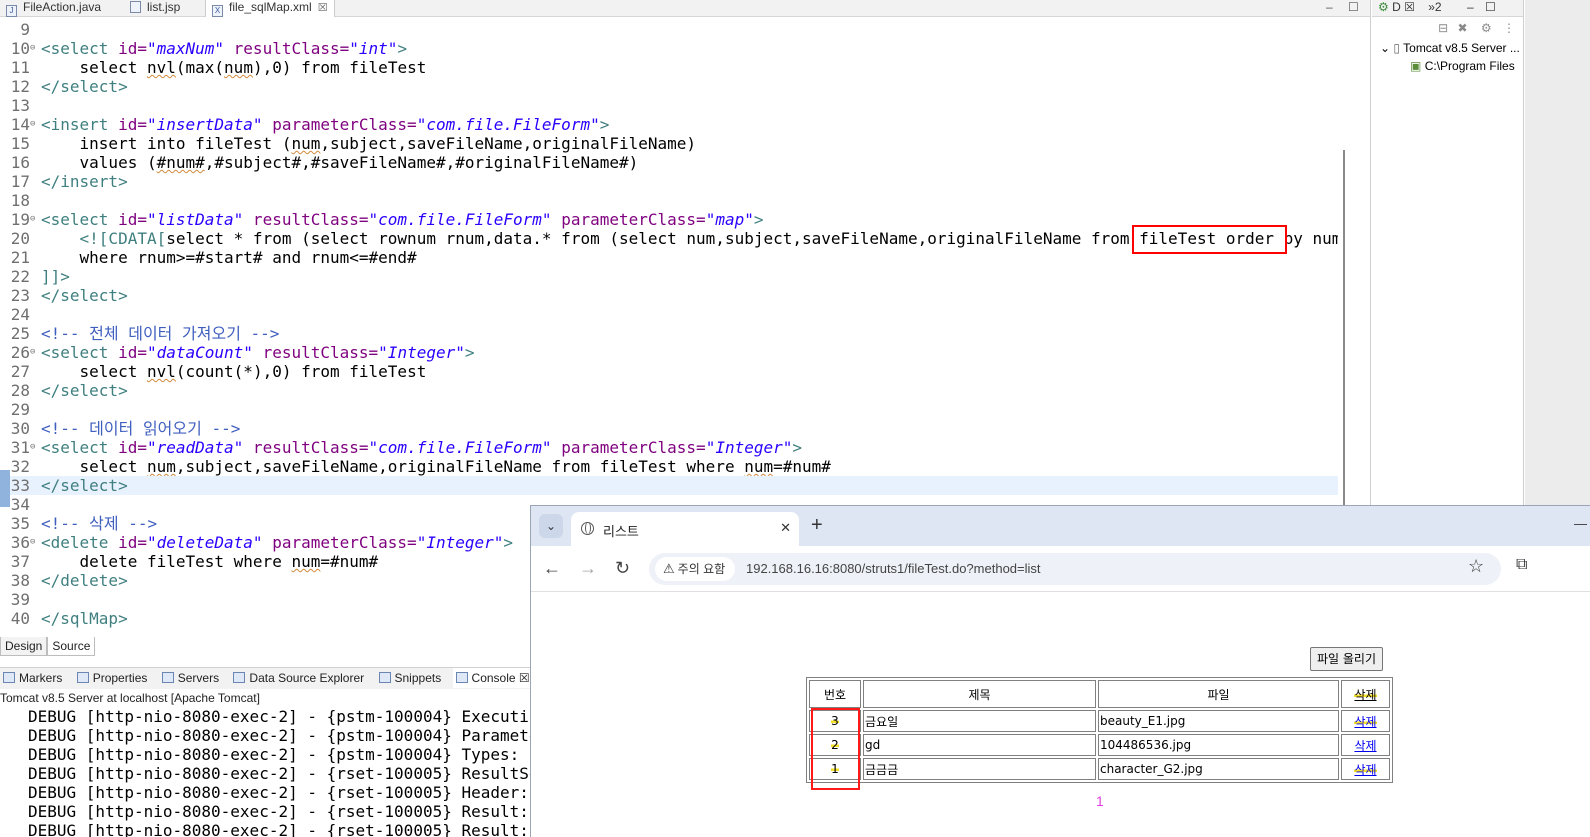 The image size is (1590, 837). I want to click on line-number: 25, so click(20, 333).